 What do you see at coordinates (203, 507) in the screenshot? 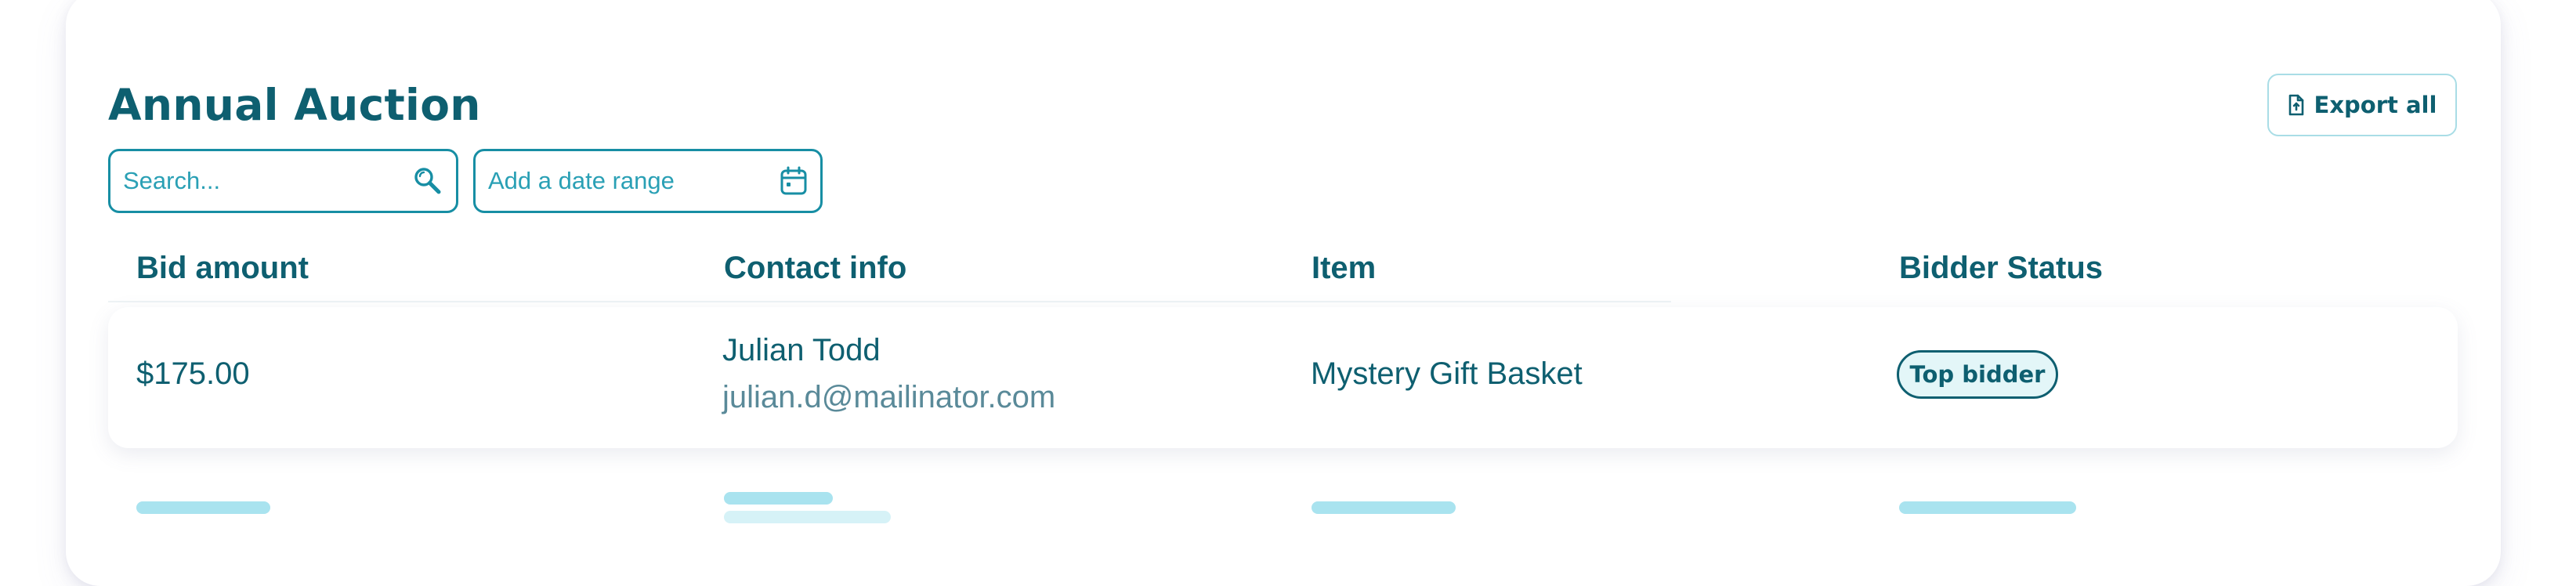
I see `loading-placeholder-bid` at bounding box center [203, 507].